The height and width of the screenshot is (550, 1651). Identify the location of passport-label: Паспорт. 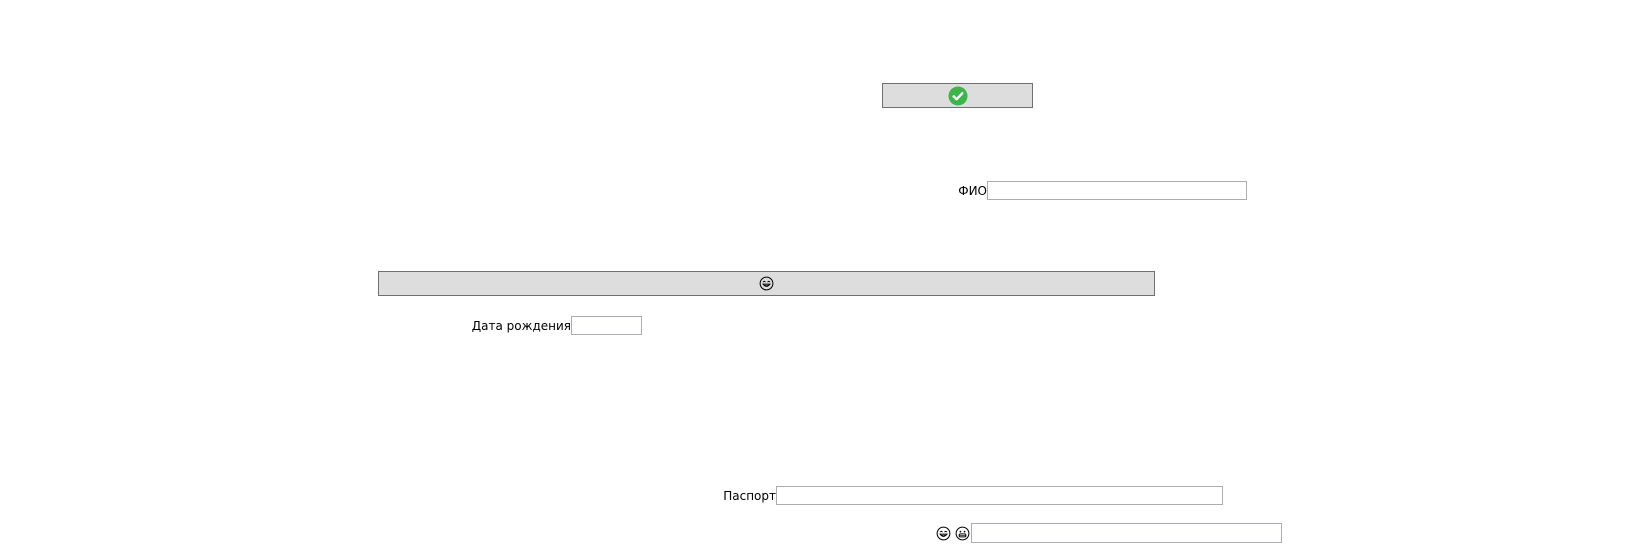
(749, 496).